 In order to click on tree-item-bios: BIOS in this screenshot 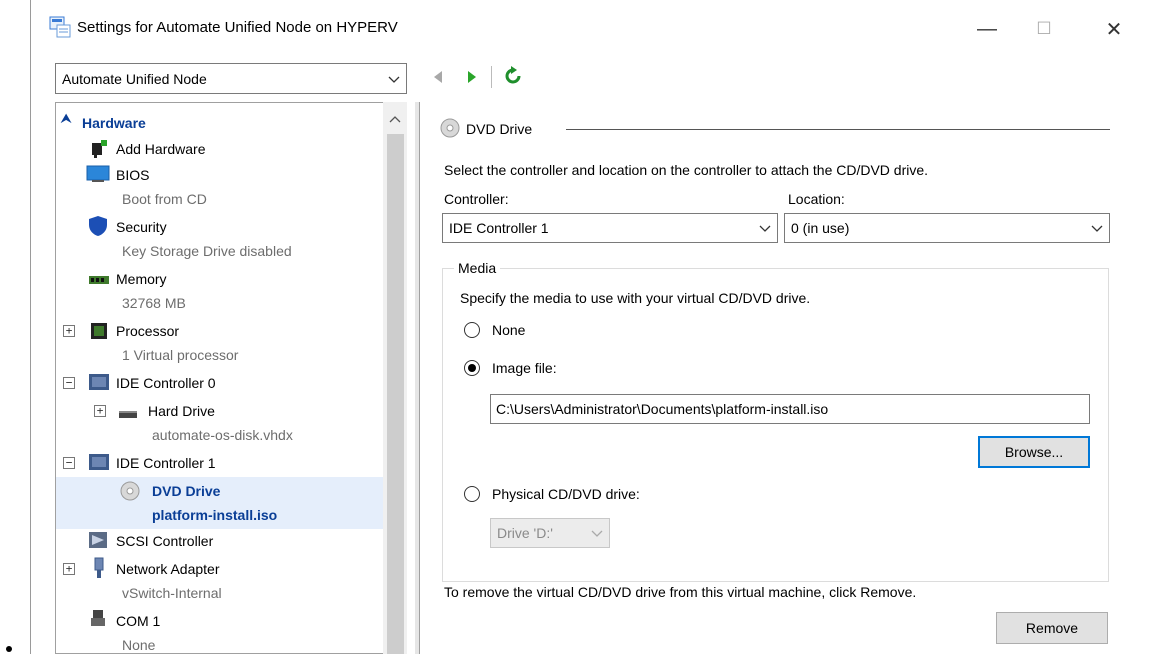, I will do `click(132, 175)`.